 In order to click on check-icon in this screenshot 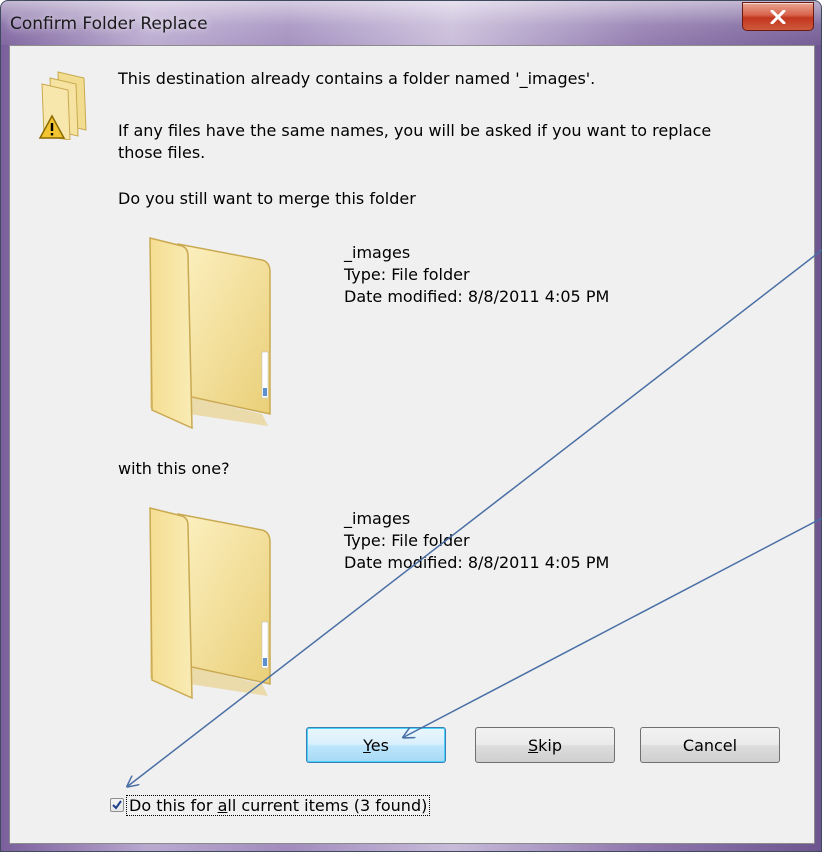, I will do `click(117, 805)`.